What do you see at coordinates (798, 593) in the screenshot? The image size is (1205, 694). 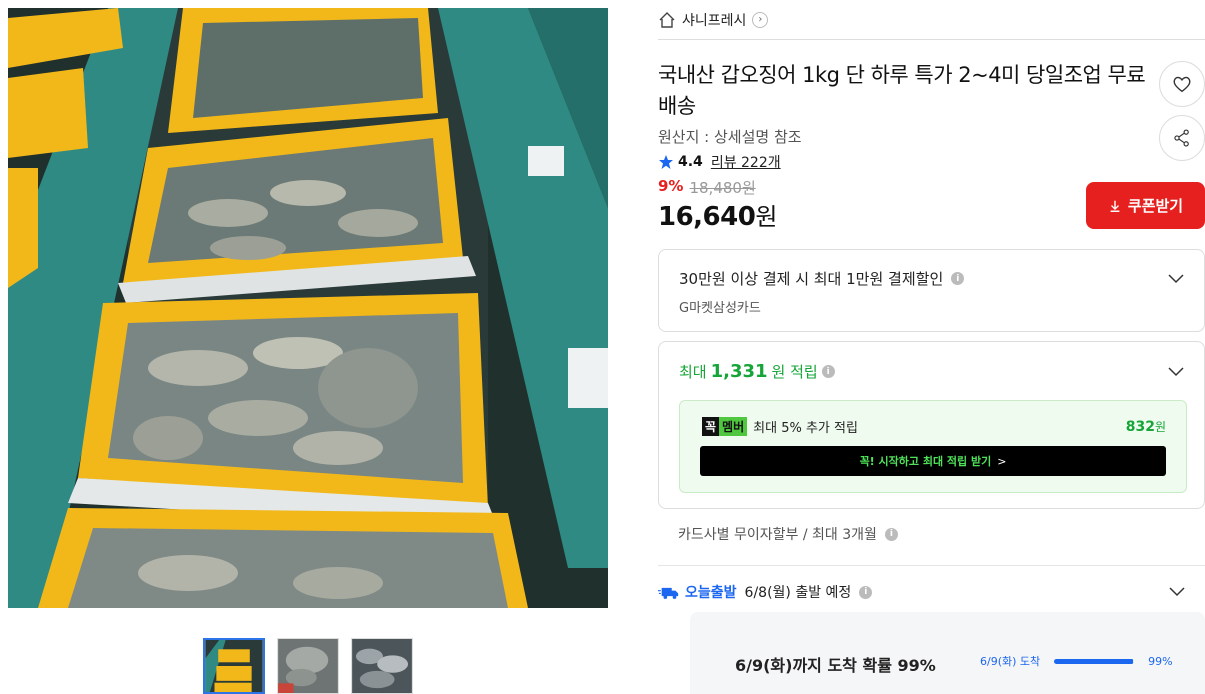 I see `ship-date: 6/8(월) 출발 예정` at bounding box center [798, 593].